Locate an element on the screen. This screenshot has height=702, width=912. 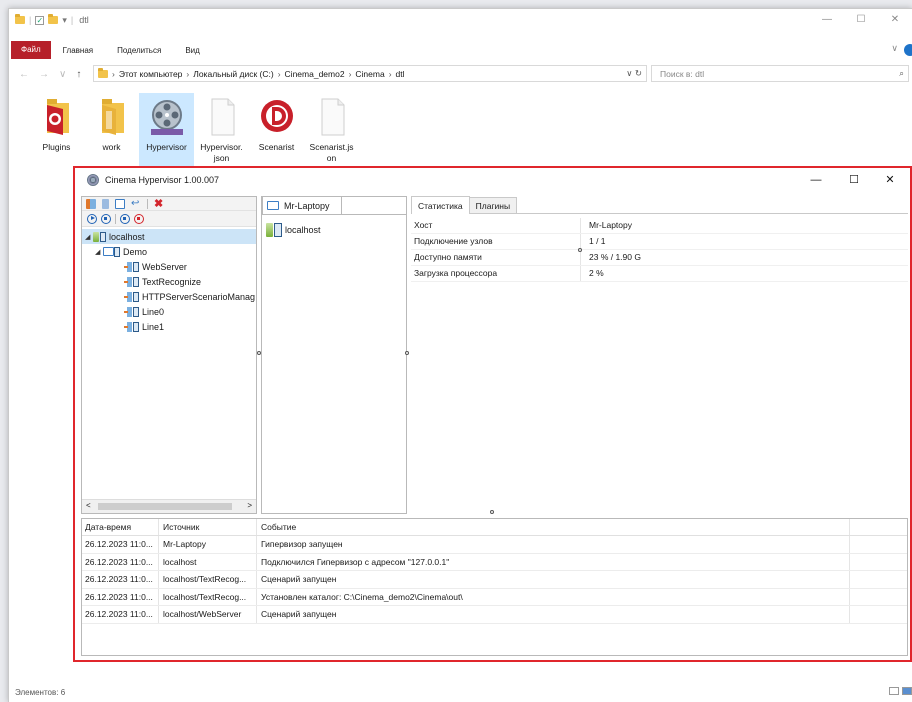
tab-home: Главная is located at coordinates (78, 50).